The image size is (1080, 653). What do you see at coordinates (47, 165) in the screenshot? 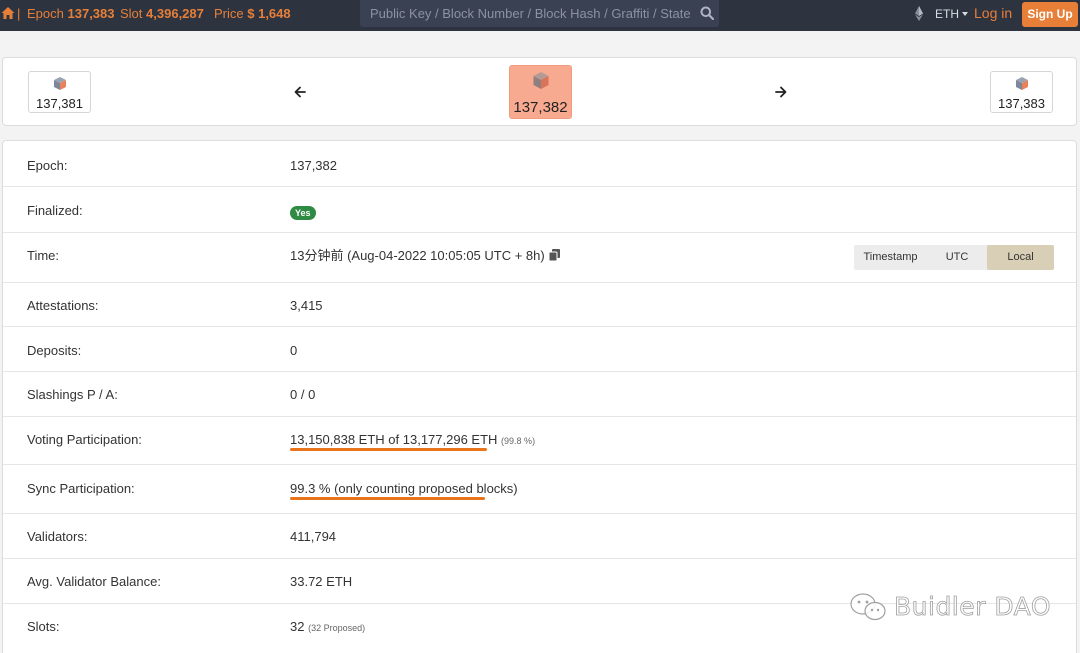
I see `epoch-row-label: Epoch:` at bounding box center [47, 165].